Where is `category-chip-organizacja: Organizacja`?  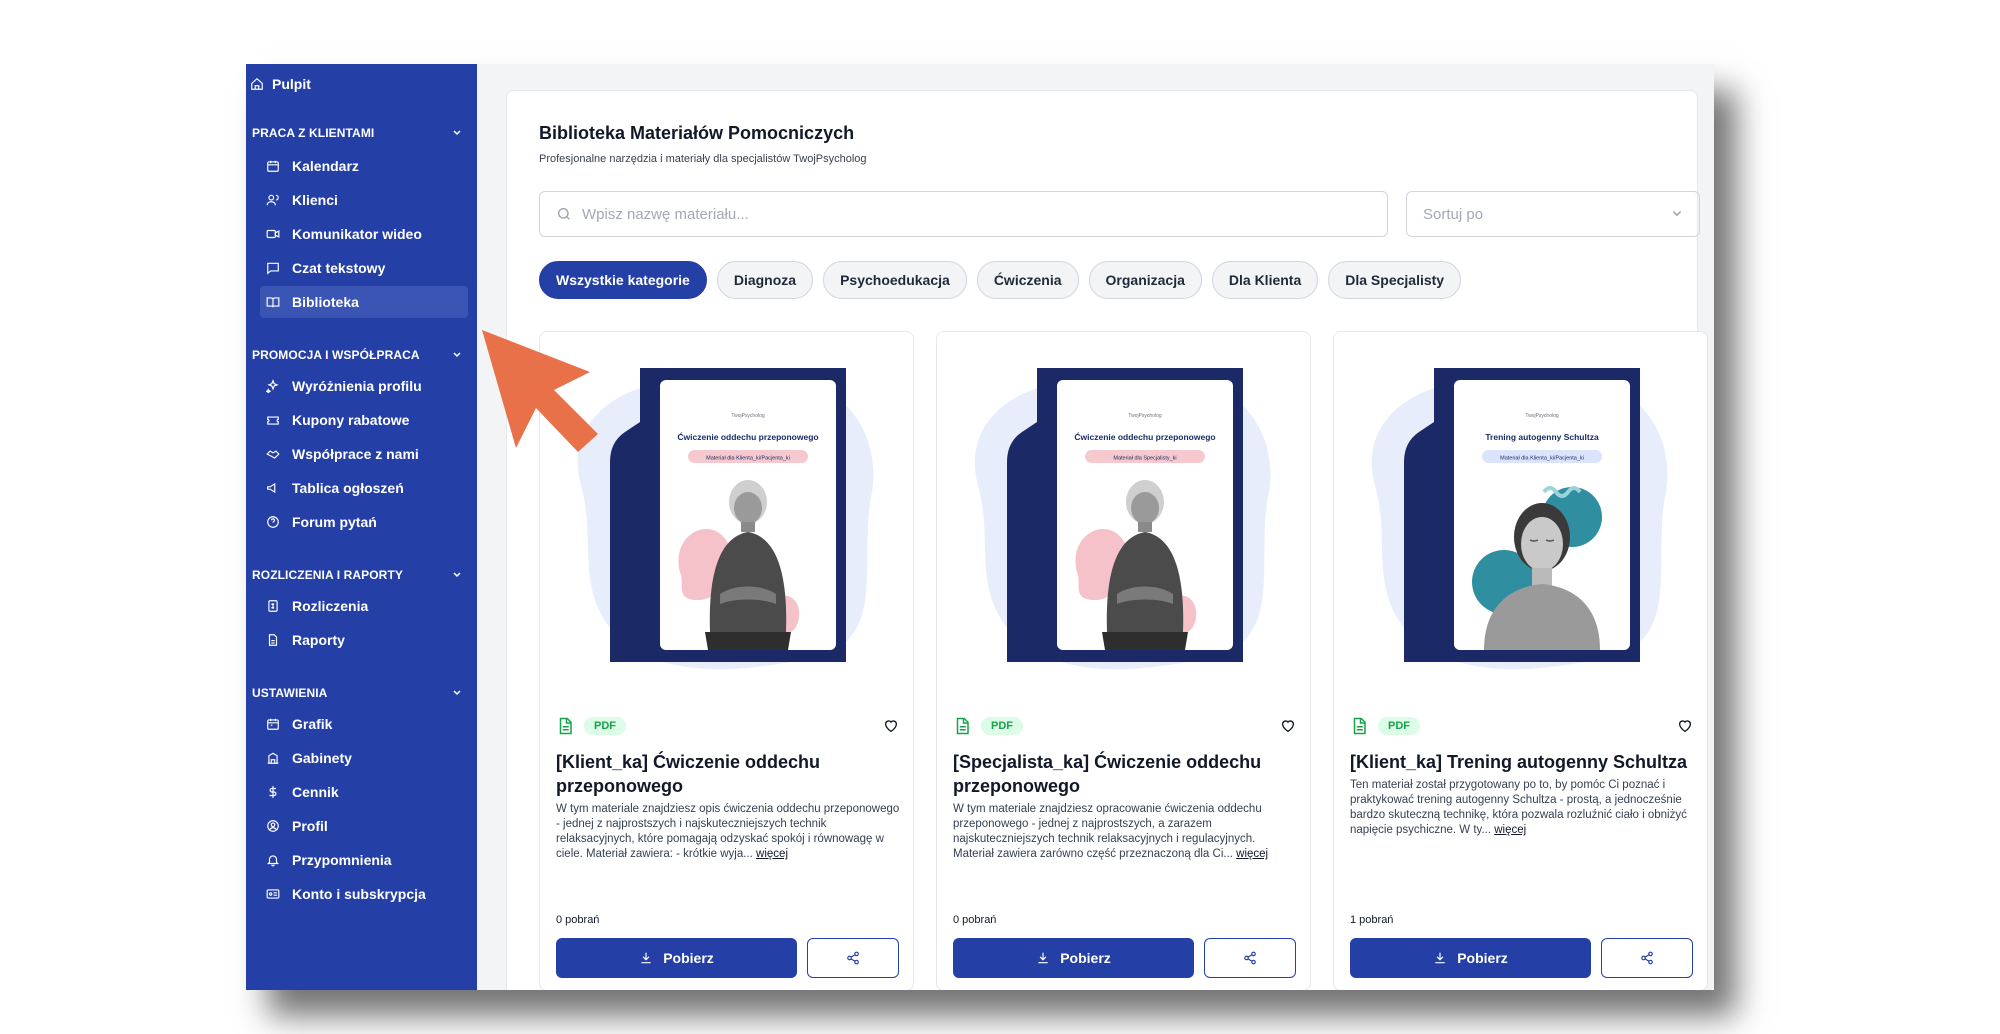
category-chip-organizacja: Organizacja is located at coordinates (1145, 280).